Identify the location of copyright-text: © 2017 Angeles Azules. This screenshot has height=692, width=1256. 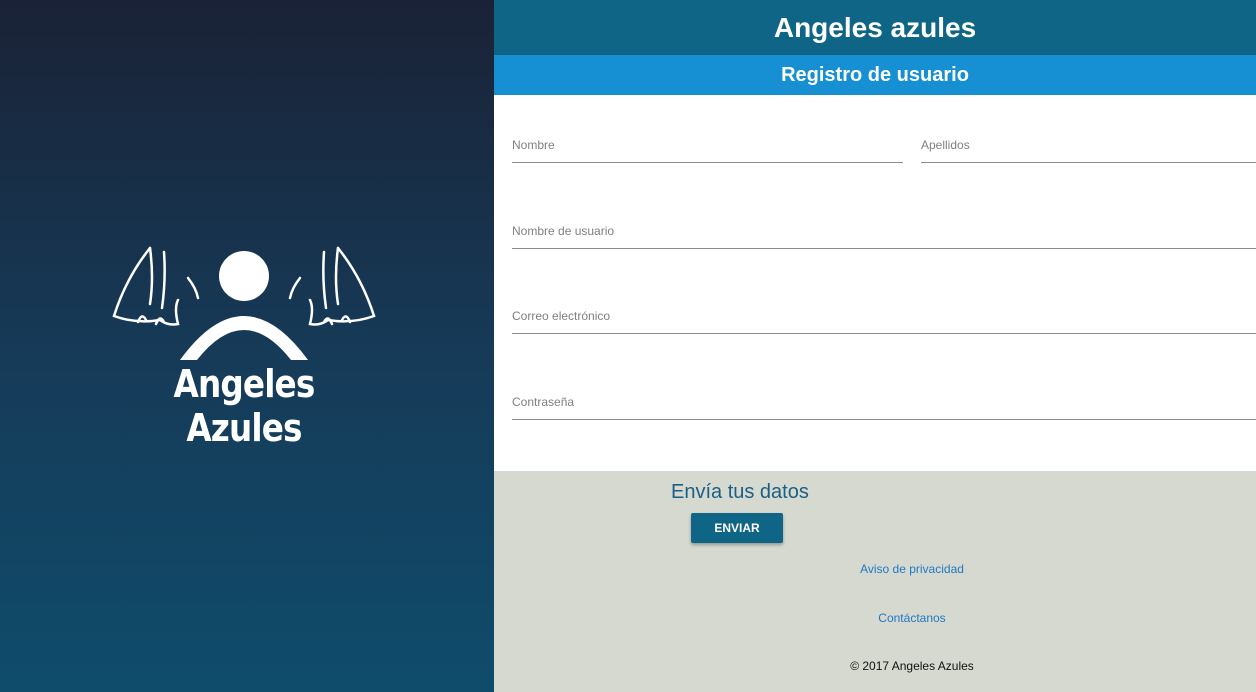
(912, 666).